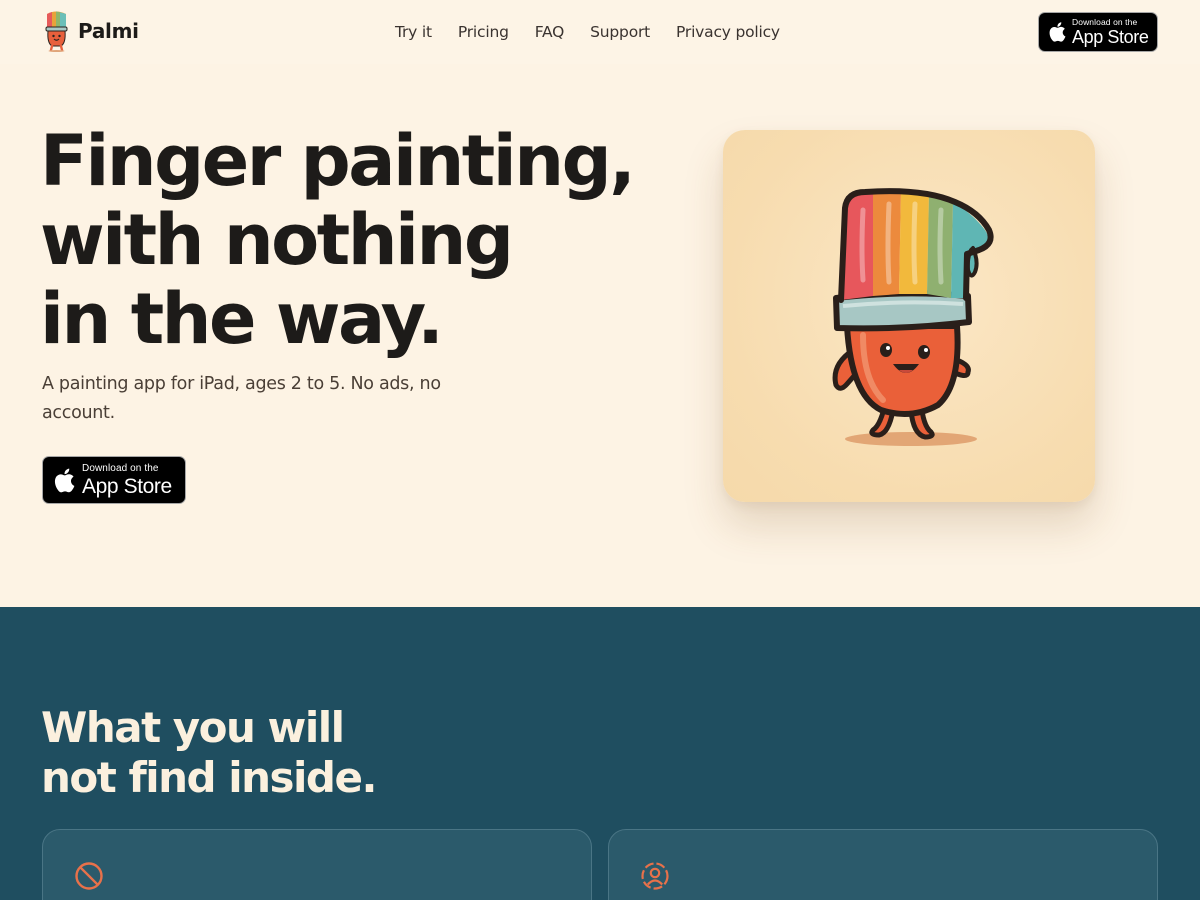 The image size is (1200, 900). Describe the element at coordinates (277, 240) in the screenshot. I see `hero-title-line: with nothing` at that location.